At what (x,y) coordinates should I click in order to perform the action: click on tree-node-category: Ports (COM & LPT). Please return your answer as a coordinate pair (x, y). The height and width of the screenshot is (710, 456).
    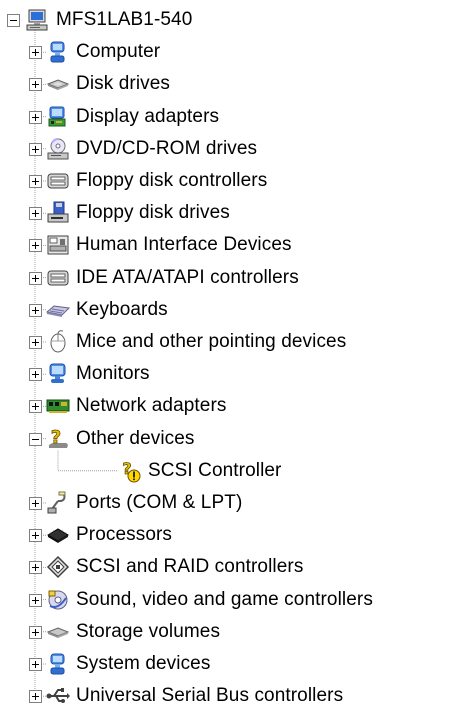
    Looking at the image, I should click on (144, 503).